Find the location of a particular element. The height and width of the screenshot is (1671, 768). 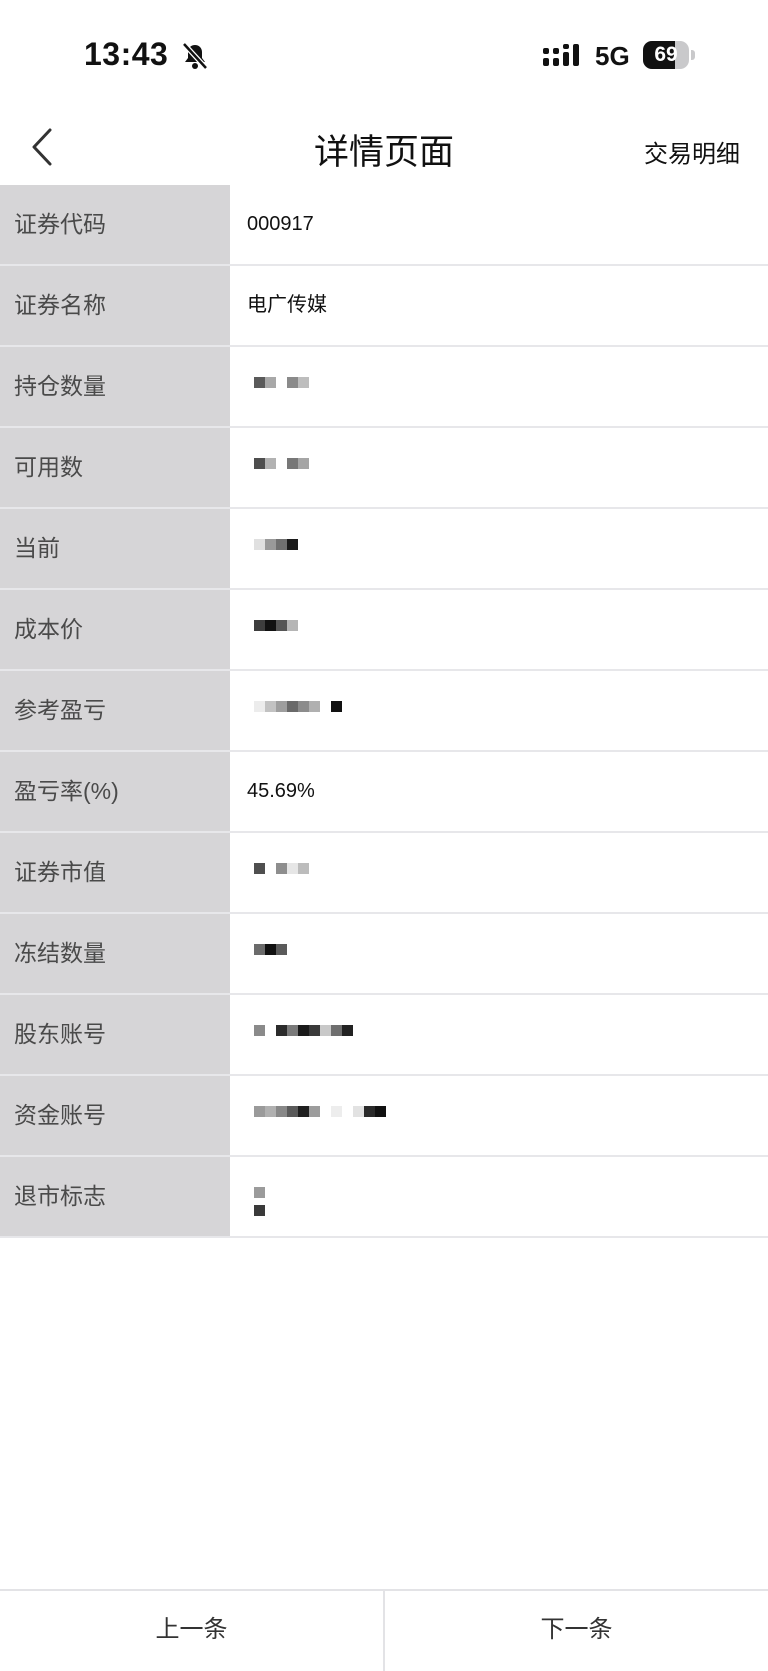

transaction-details-link: 交易明细 is located at coordinates (692, 151).